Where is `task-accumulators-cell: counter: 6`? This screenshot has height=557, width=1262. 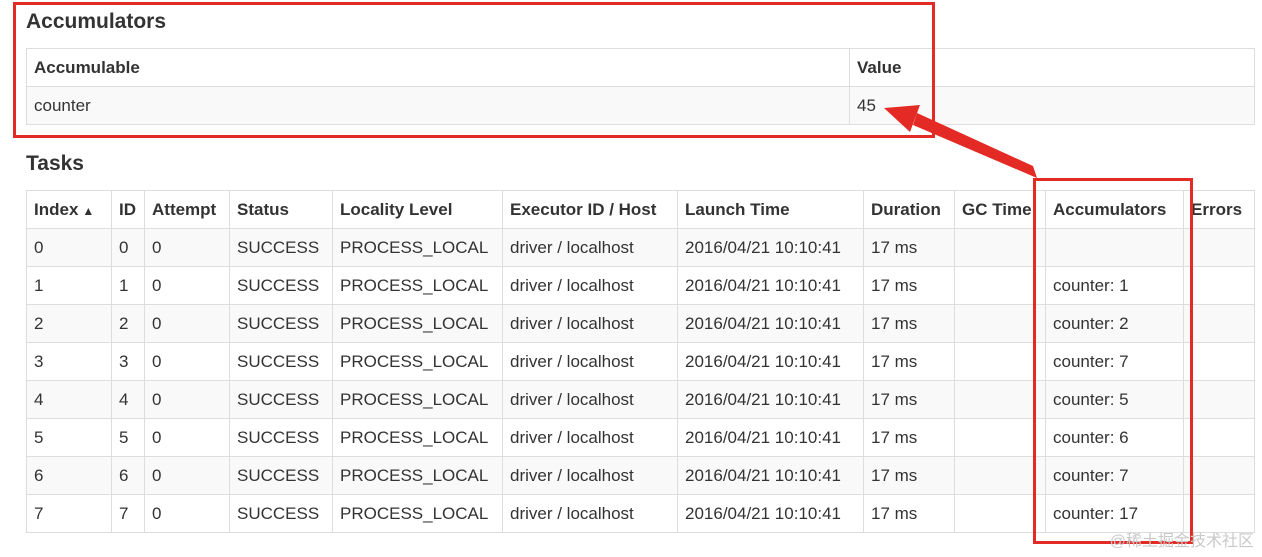
task-accumulators-cell: counter: 6 is located at coordinates (1114, 437).